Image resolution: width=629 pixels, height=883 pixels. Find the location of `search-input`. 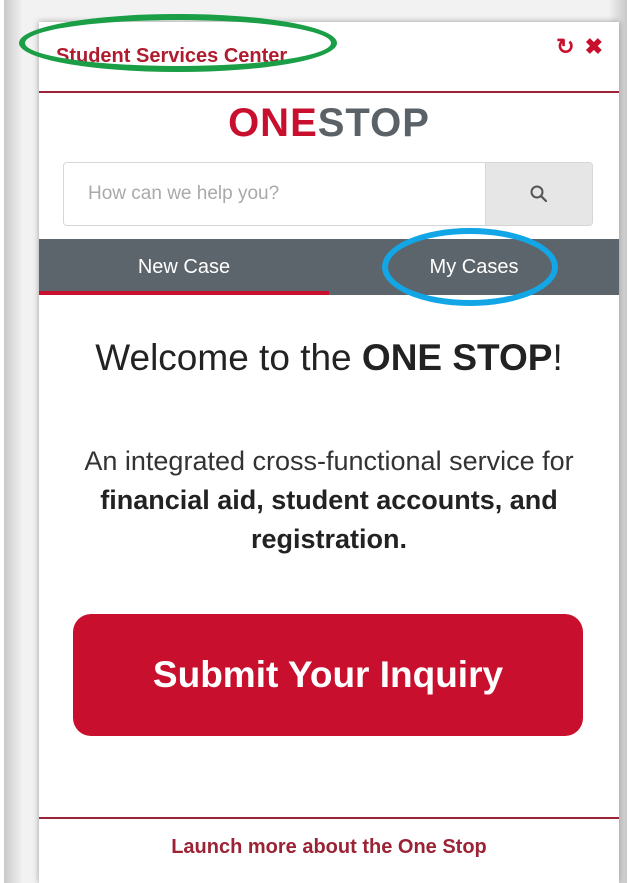

search-input is located at coordinates (274, 194).